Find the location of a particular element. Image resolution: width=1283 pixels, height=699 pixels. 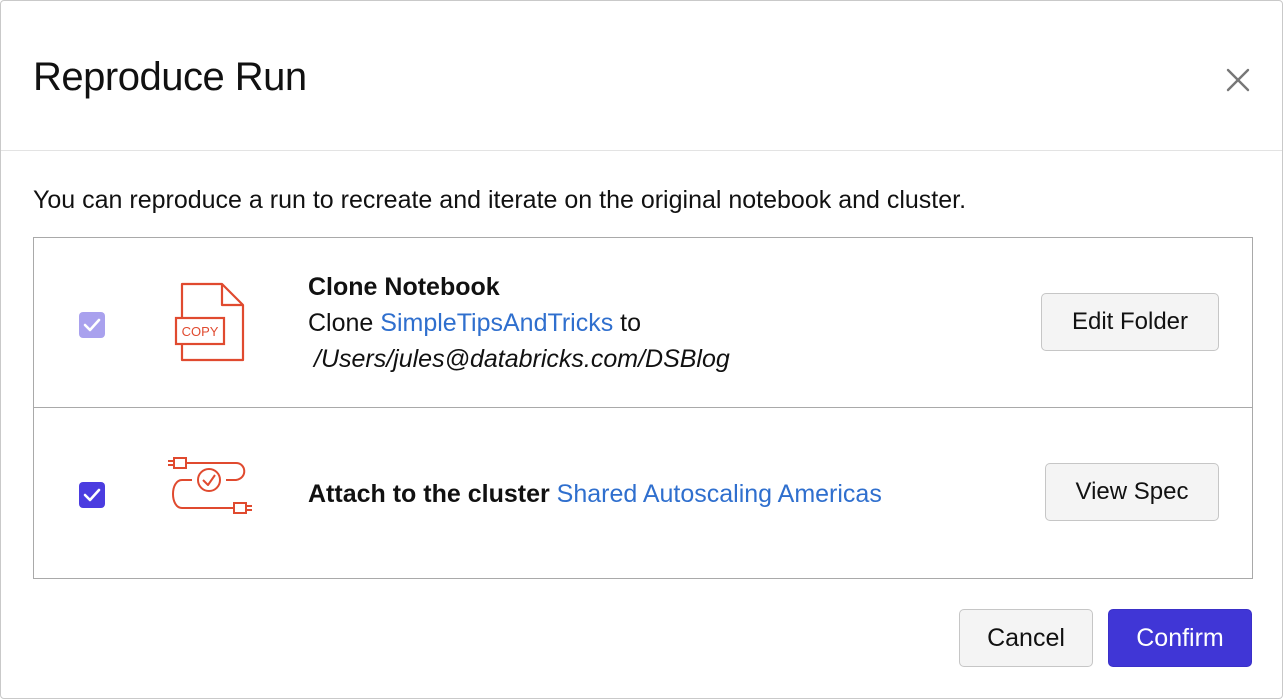

attach-cluster-checkbox is located at coordinates (92, 495).